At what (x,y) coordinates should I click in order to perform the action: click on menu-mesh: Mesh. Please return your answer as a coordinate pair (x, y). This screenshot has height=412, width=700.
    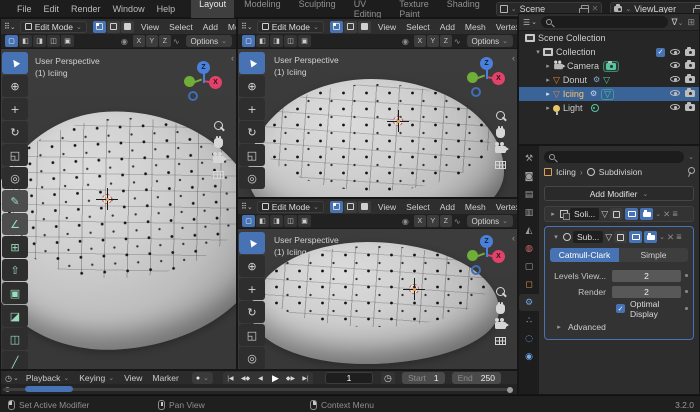
    Looking at the image, I should click on (230, 27).